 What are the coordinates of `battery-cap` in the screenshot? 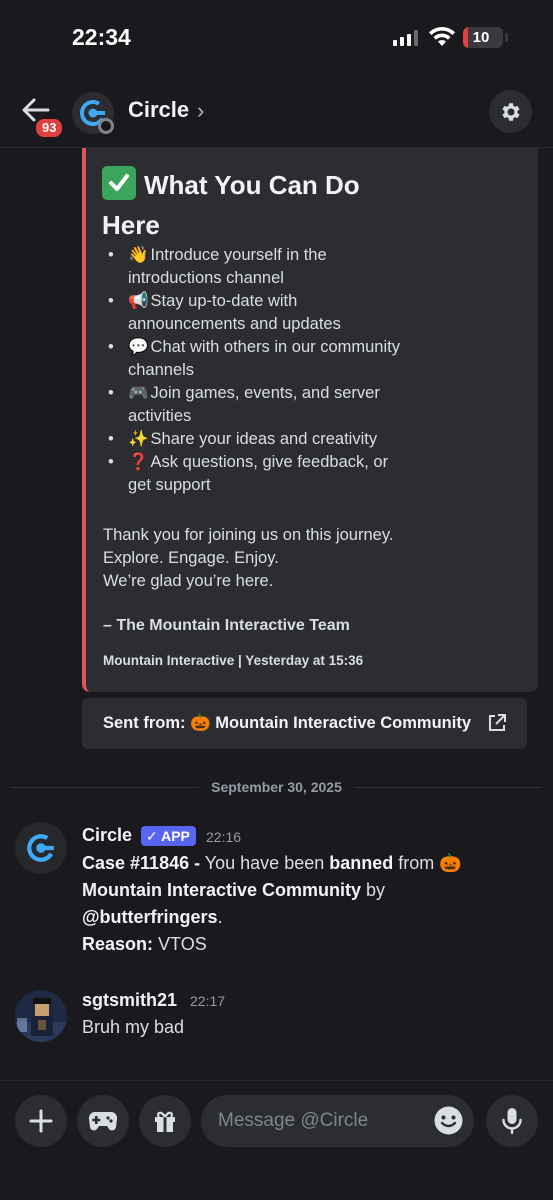 It's located at (506, 37).